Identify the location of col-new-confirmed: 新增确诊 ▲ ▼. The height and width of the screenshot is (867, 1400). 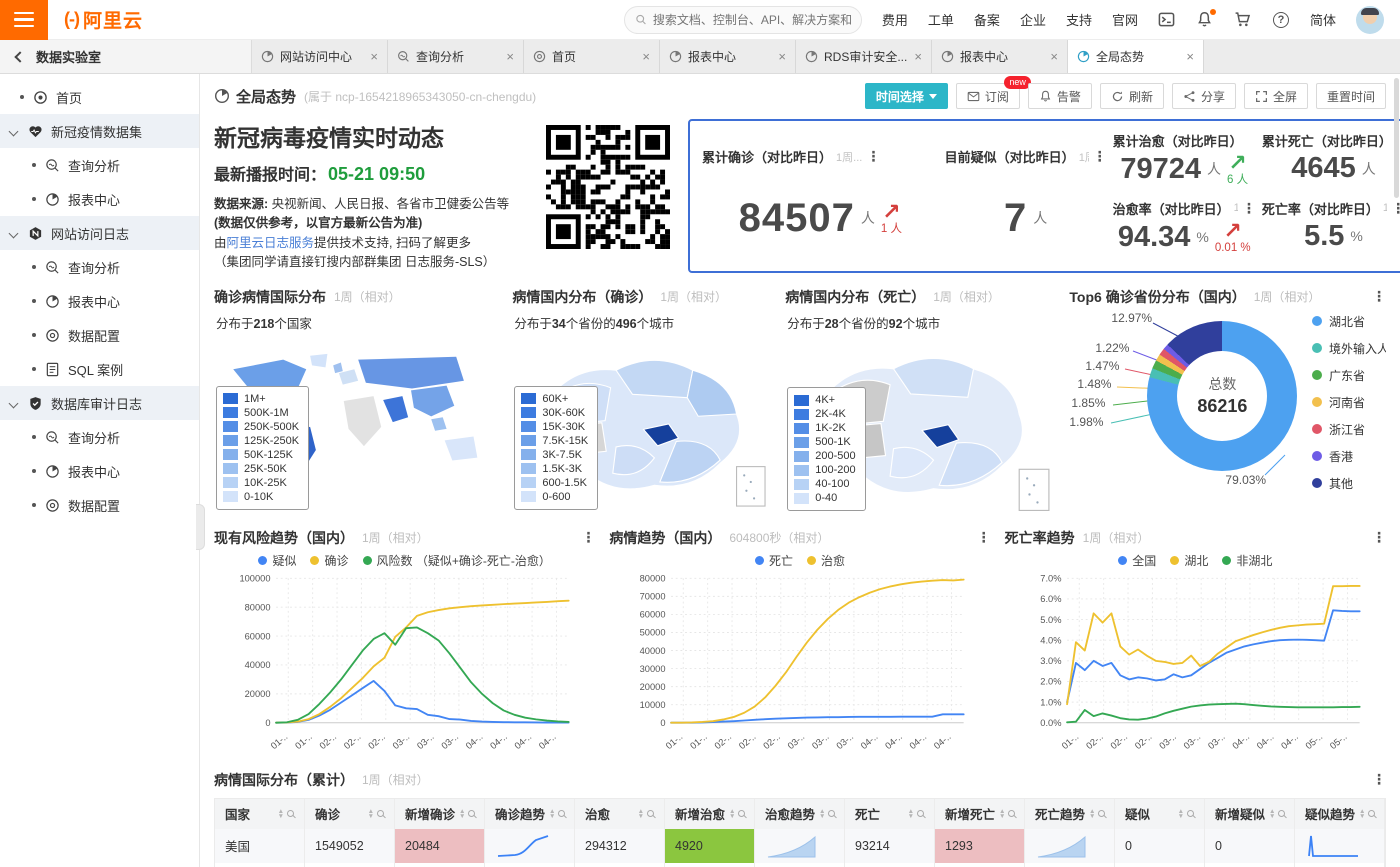
(440, 813).